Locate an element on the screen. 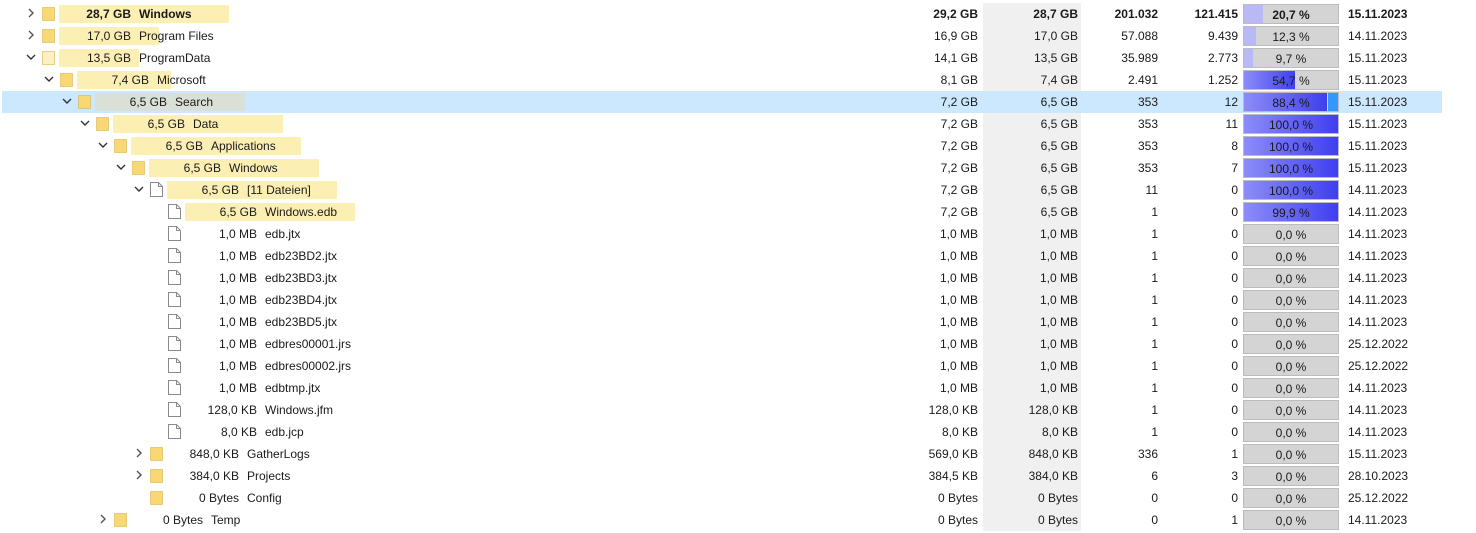 The width and height of the screenshot is (1476, 533). tree-size-label: 6,5 GB is located at coordinates (166, 124).